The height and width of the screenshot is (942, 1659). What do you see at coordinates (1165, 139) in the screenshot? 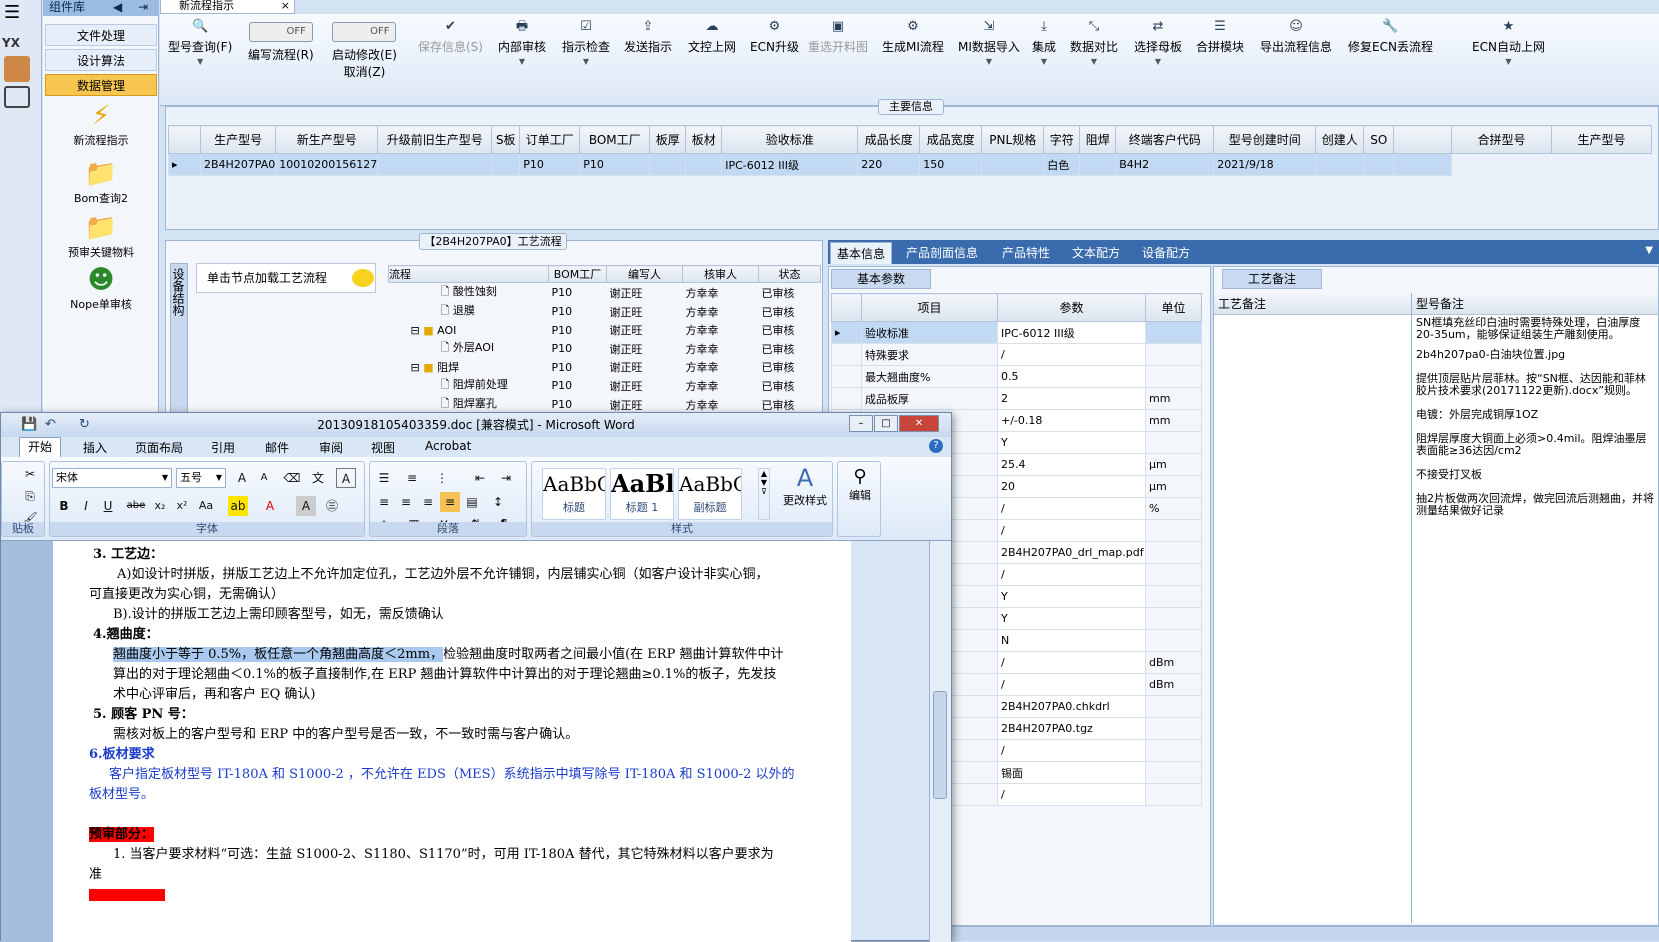
I see `column-header: 终端客户代码` at bounding box center [1165, 139].